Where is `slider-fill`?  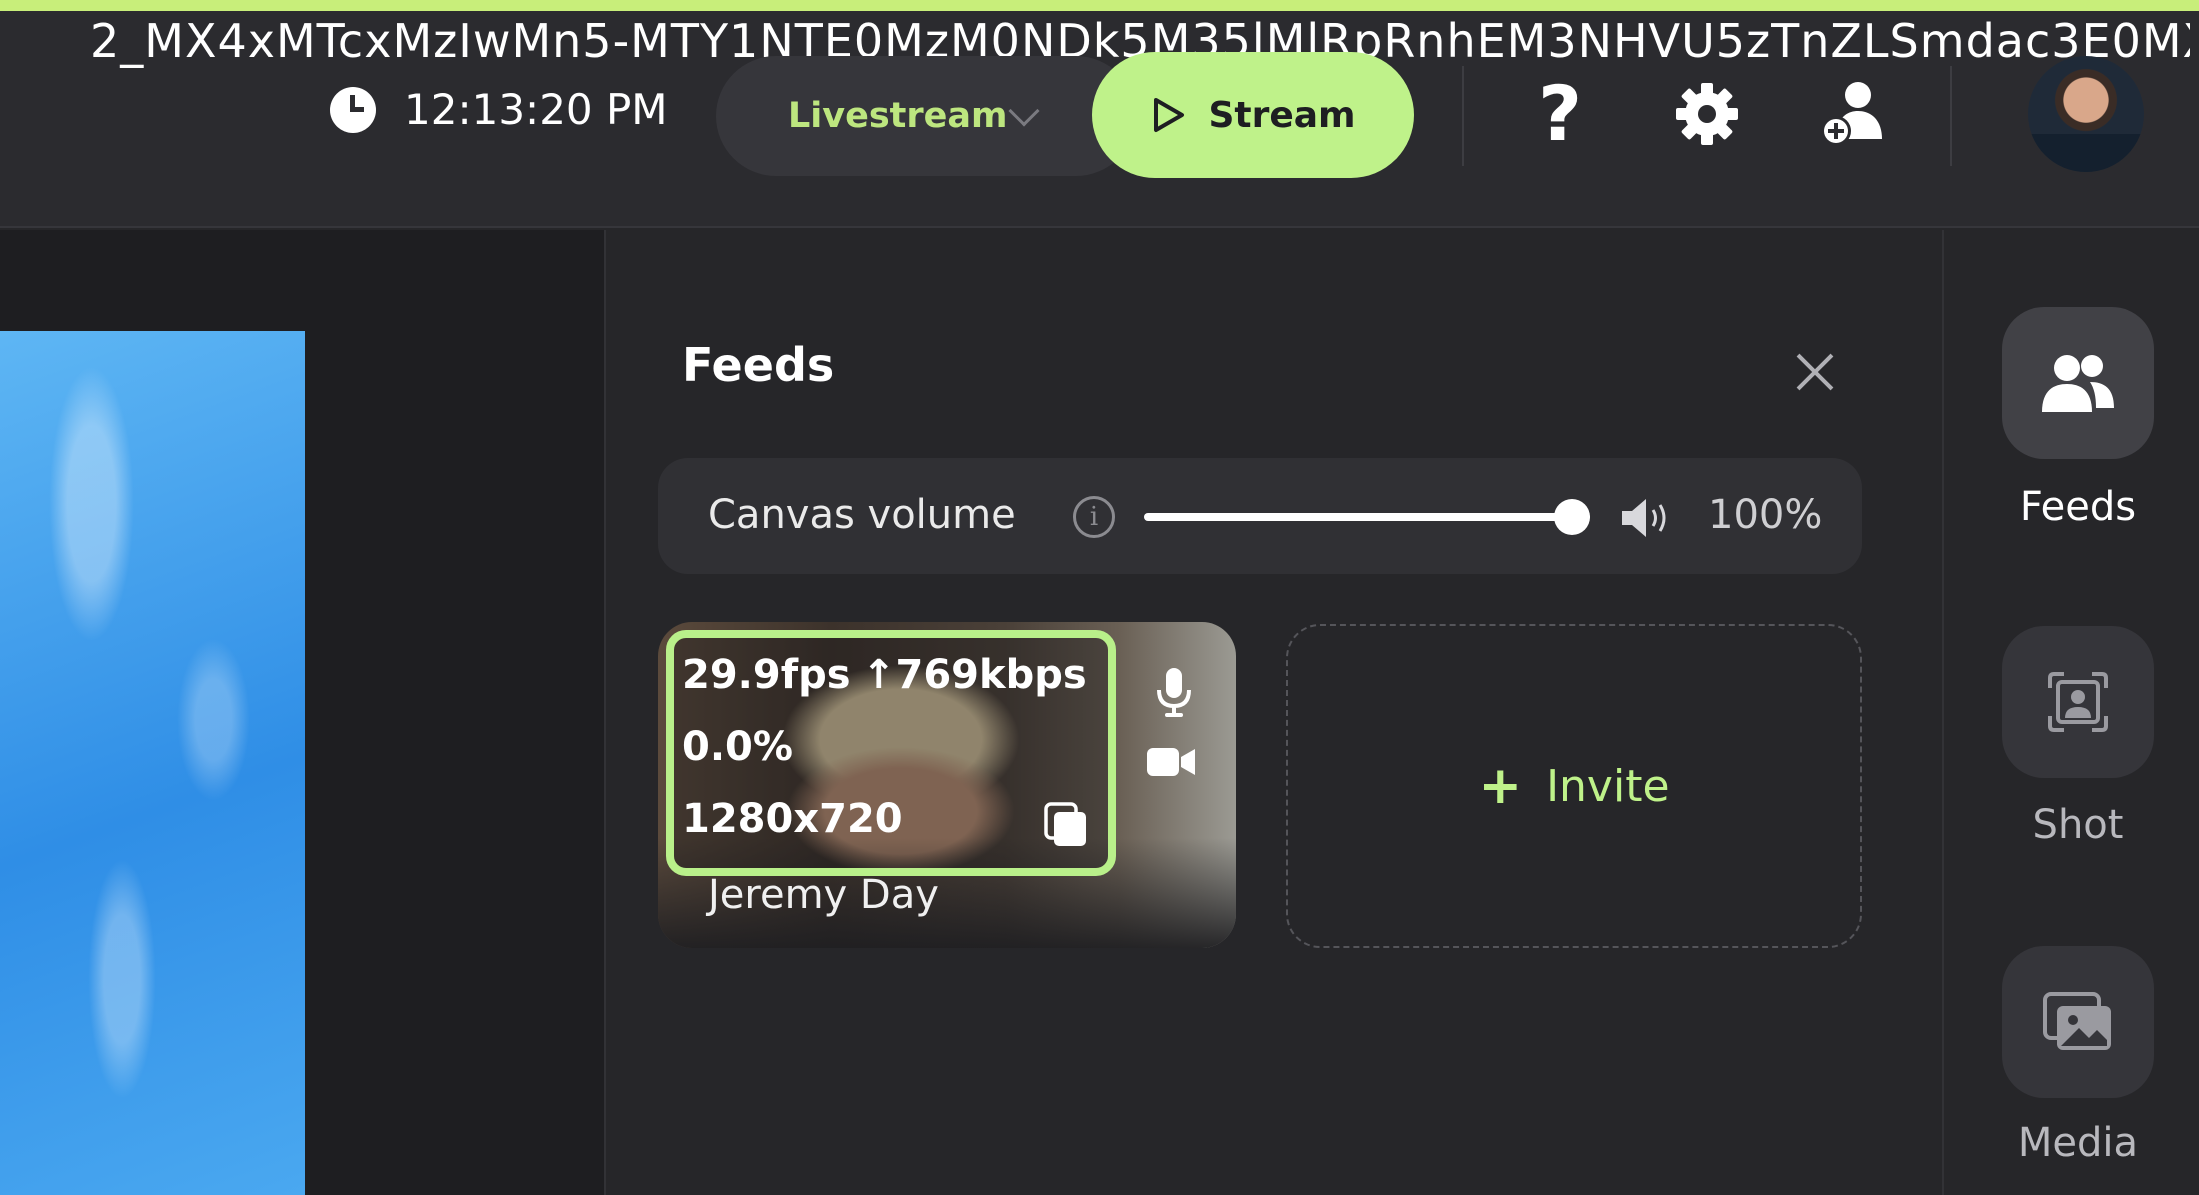 slider-fill is located at coordinates (1367, 517).